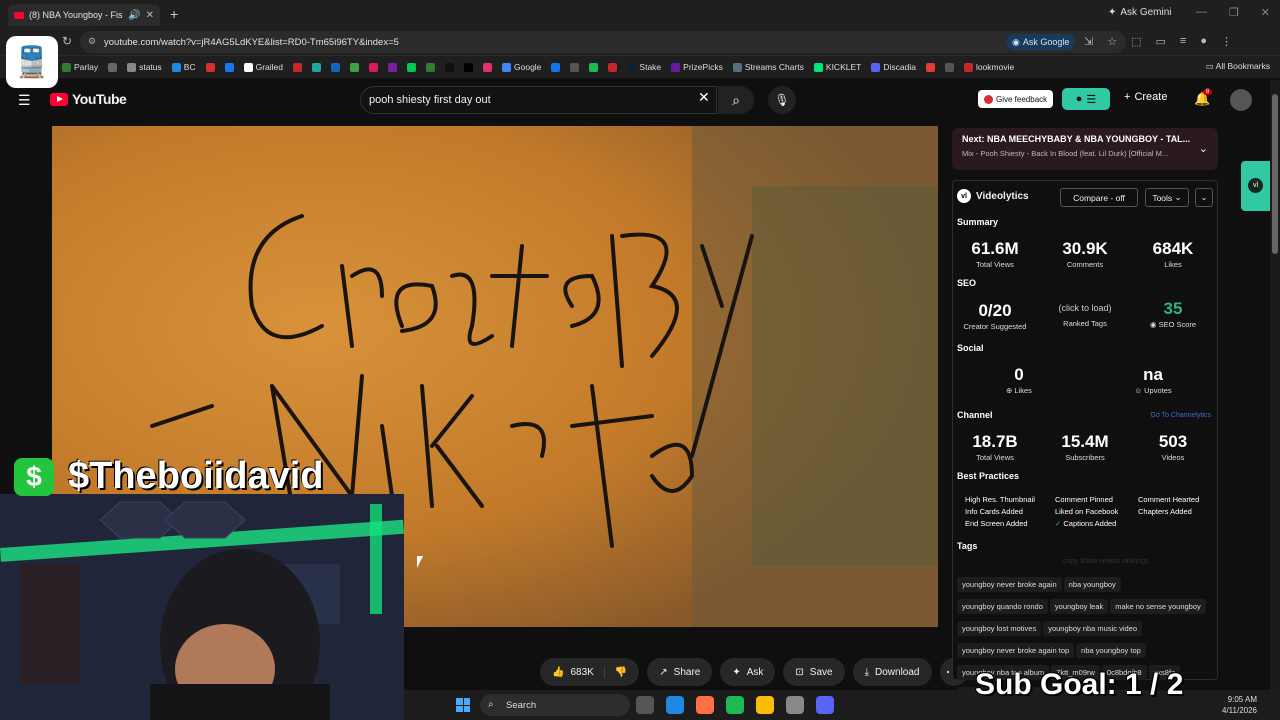 Image resolution: width=1280 pixels, height=720 pixels. What do you see at coordinates (1016, 650) in the screenshot?
I see `tag-chip: youngboy never broke again top` at bounding box center [1016, 650].